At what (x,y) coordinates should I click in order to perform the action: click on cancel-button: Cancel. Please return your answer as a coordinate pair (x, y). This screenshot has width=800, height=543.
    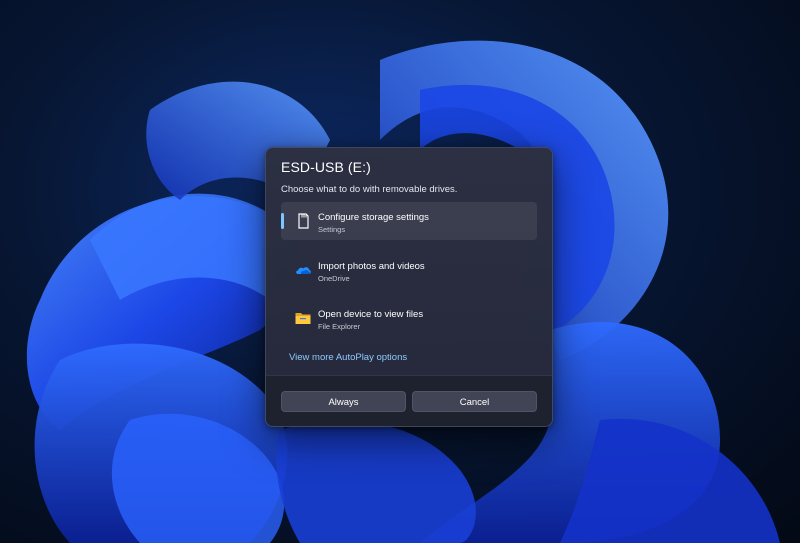
    Looking at the image, I should click on (474, 401).